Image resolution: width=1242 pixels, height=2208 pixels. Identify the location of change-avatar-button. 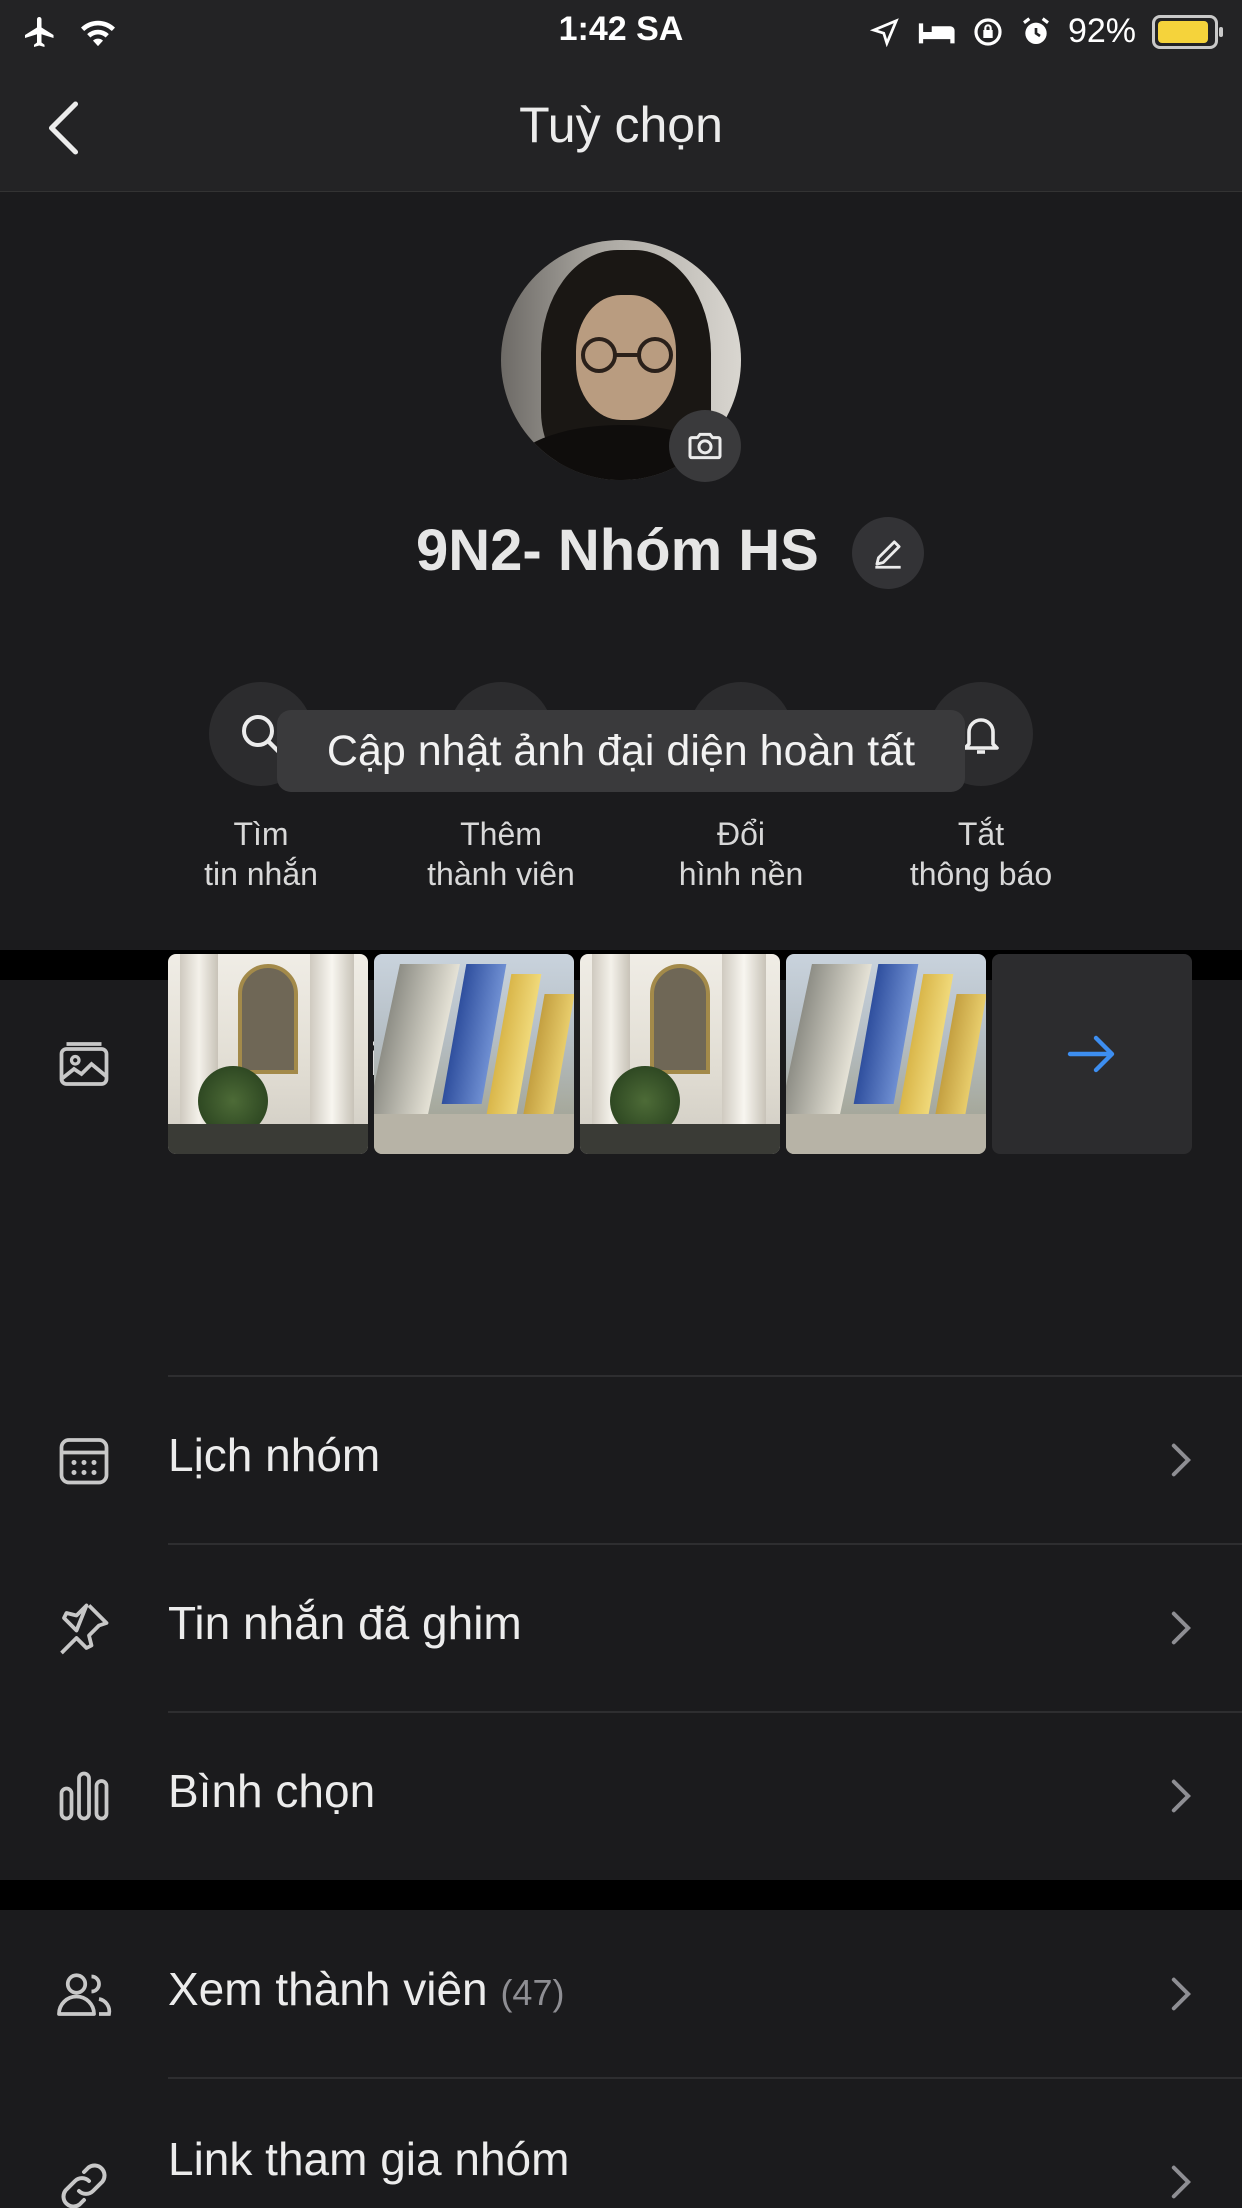
(705, 446).